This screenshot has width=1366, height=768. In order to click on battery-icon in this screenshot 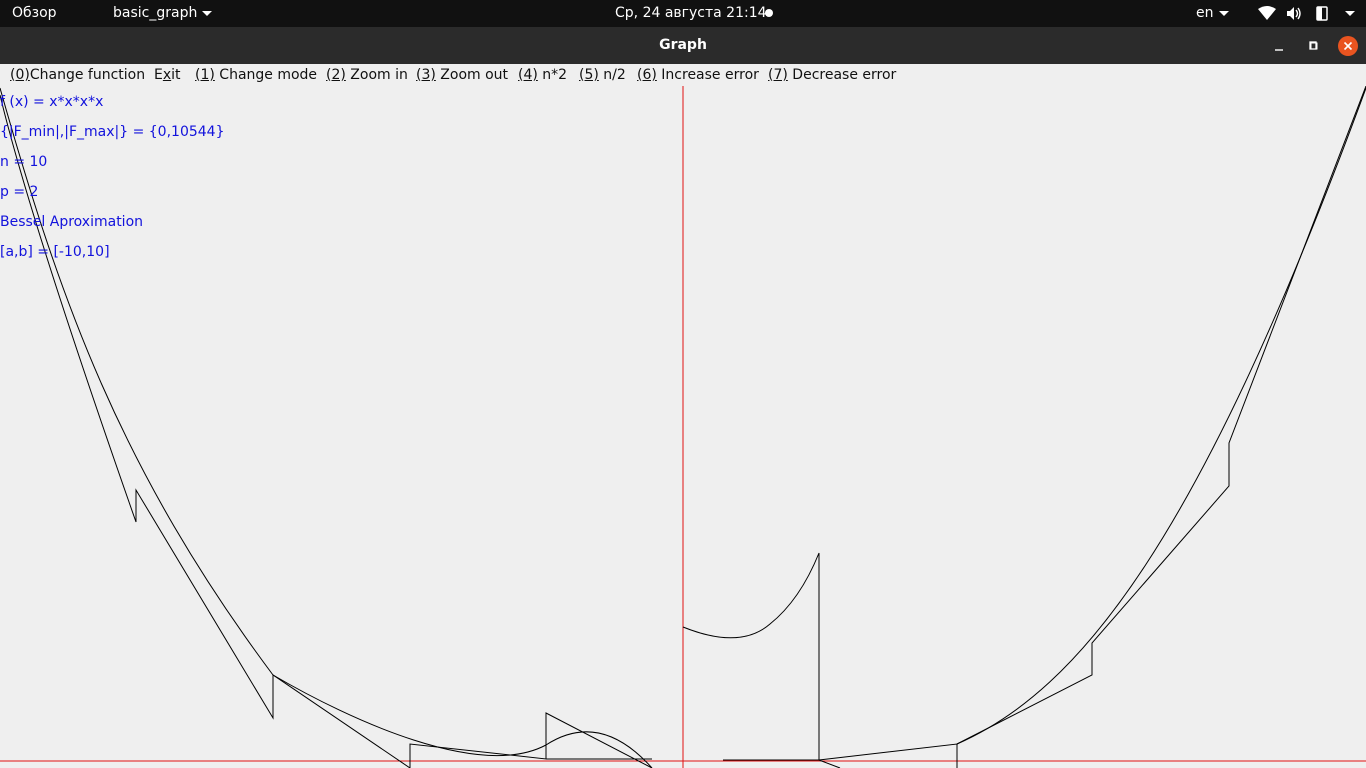, I will do `click(1323, 13)`.